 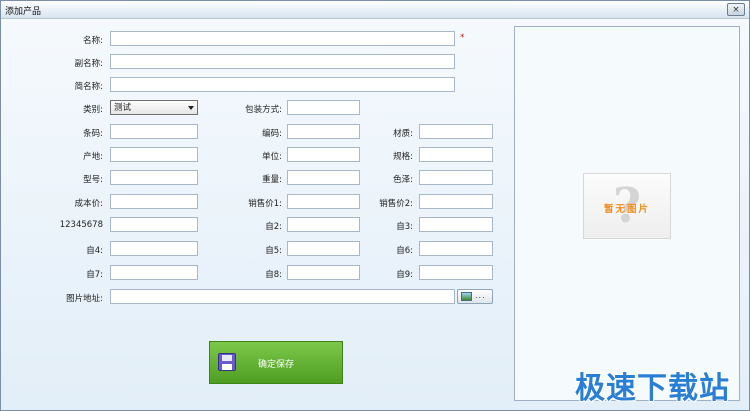 I want to click on material-input, so click(x=456, y=131).